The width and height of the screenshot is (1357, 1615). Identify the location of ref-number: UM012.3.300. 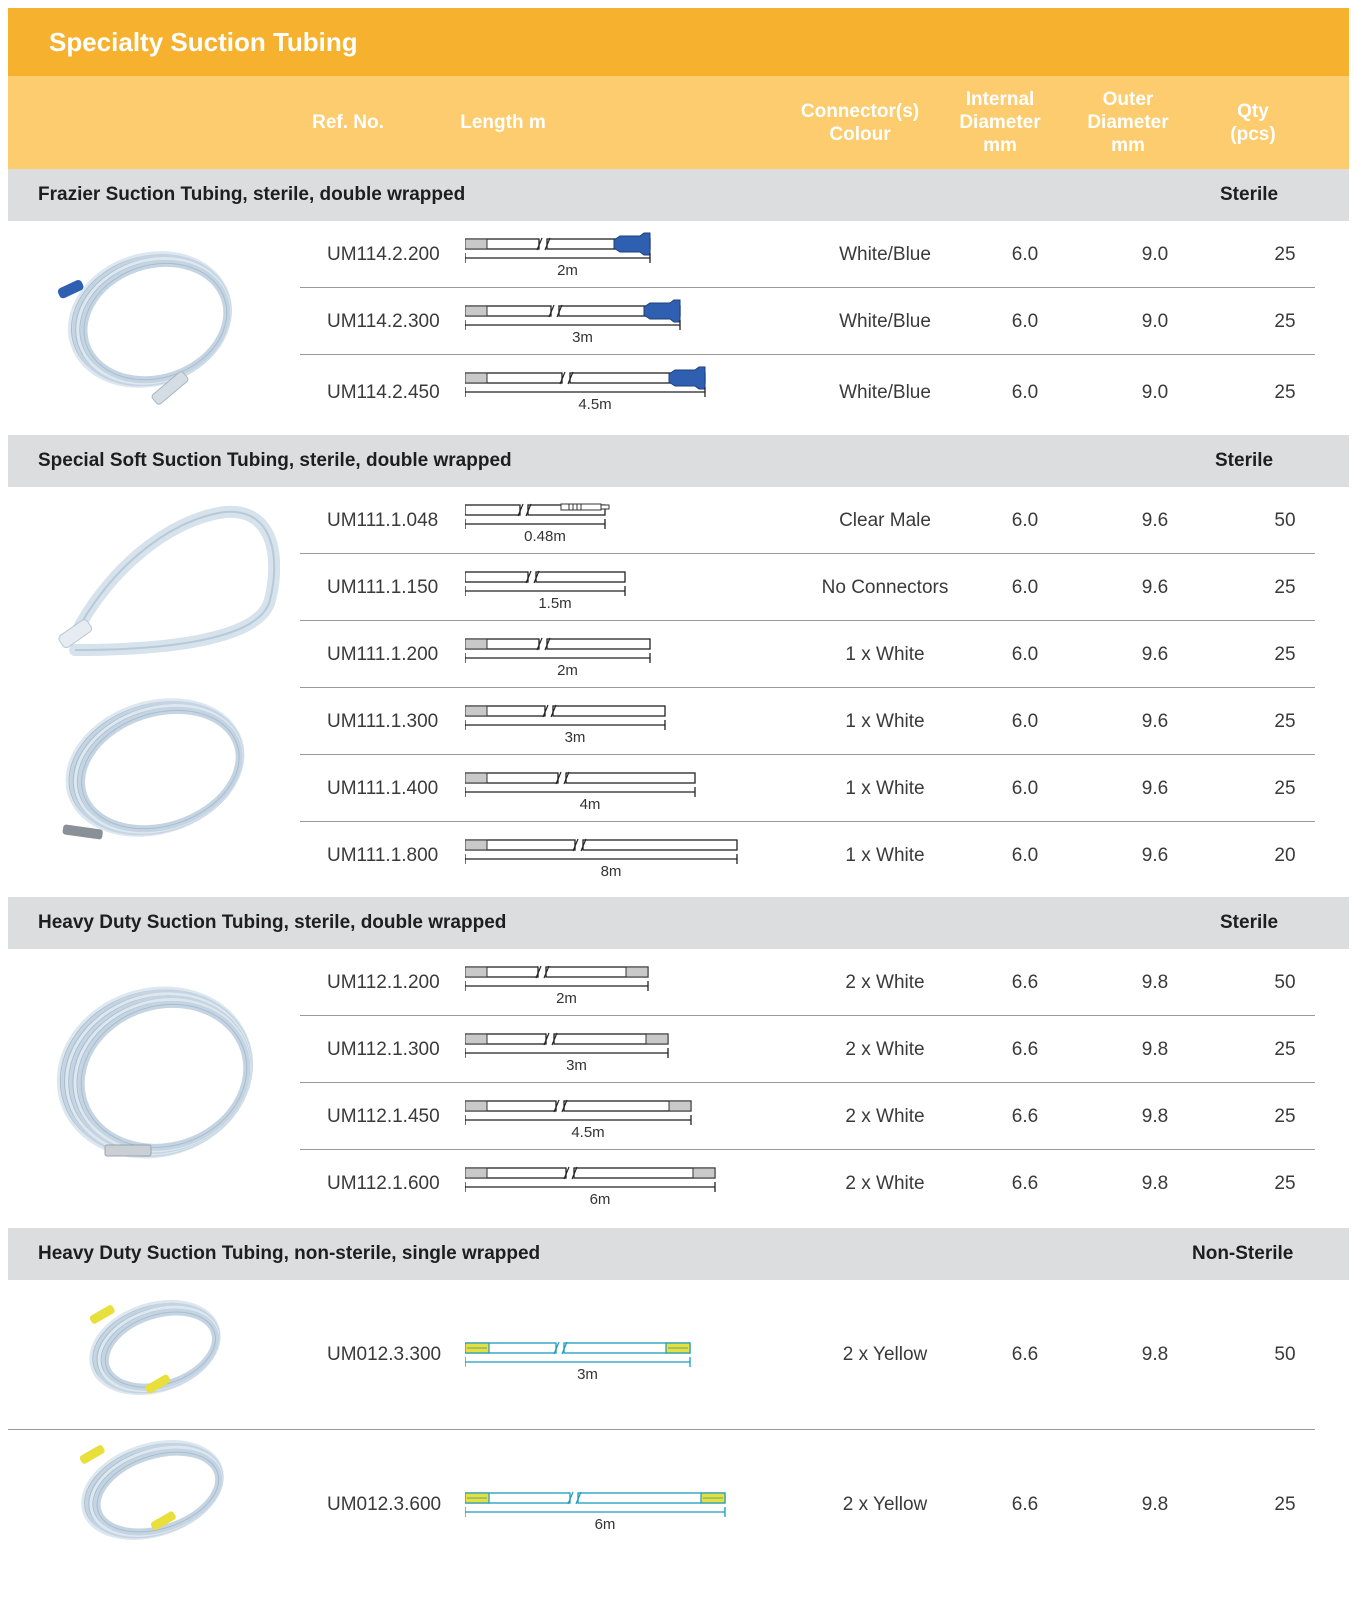
(384, 1354).